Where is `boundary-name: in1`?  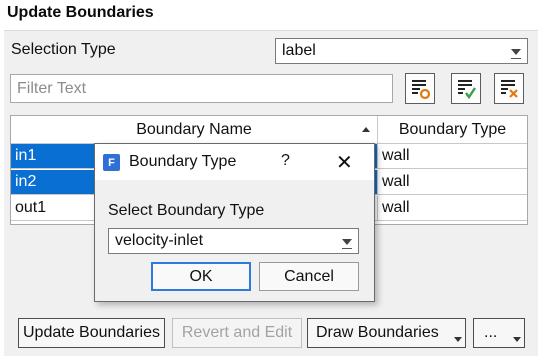
boundary-name: in1 is located at coordinates (26, 155).